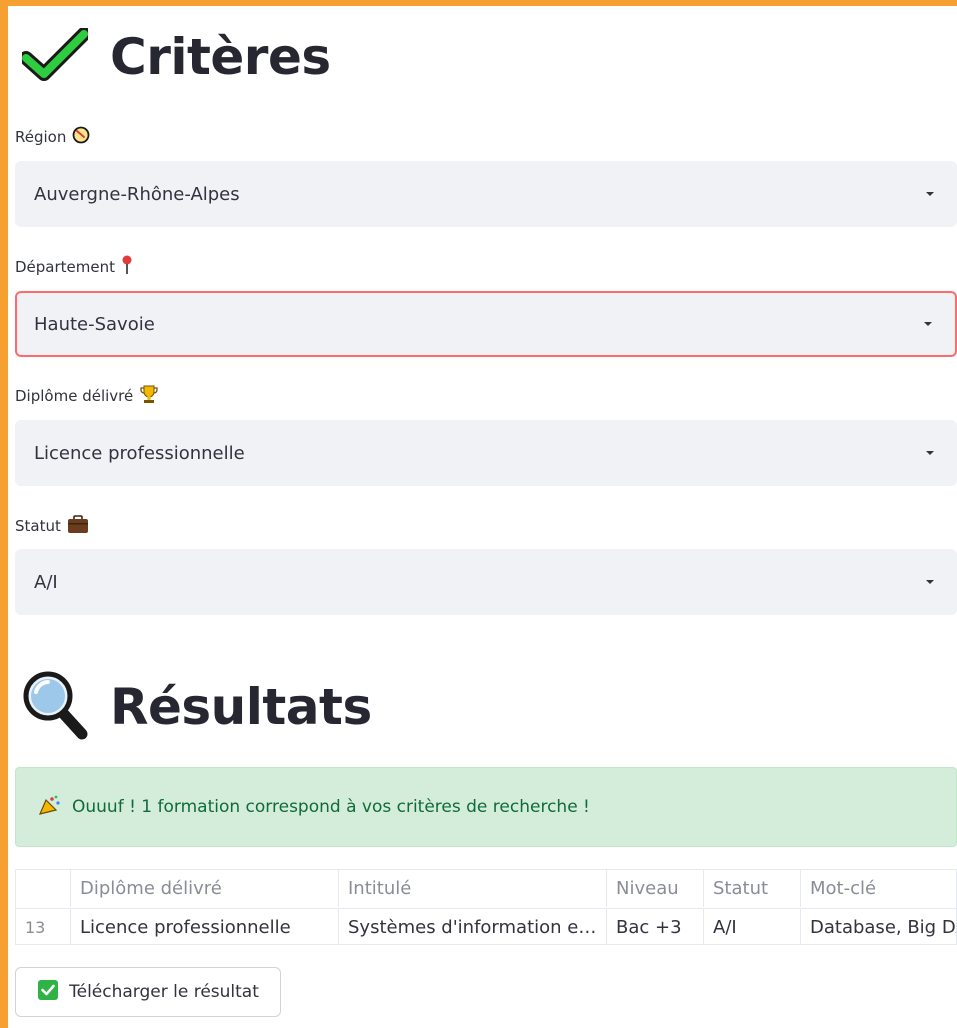  I want to click on briefcase-icon, so click(78, 526).